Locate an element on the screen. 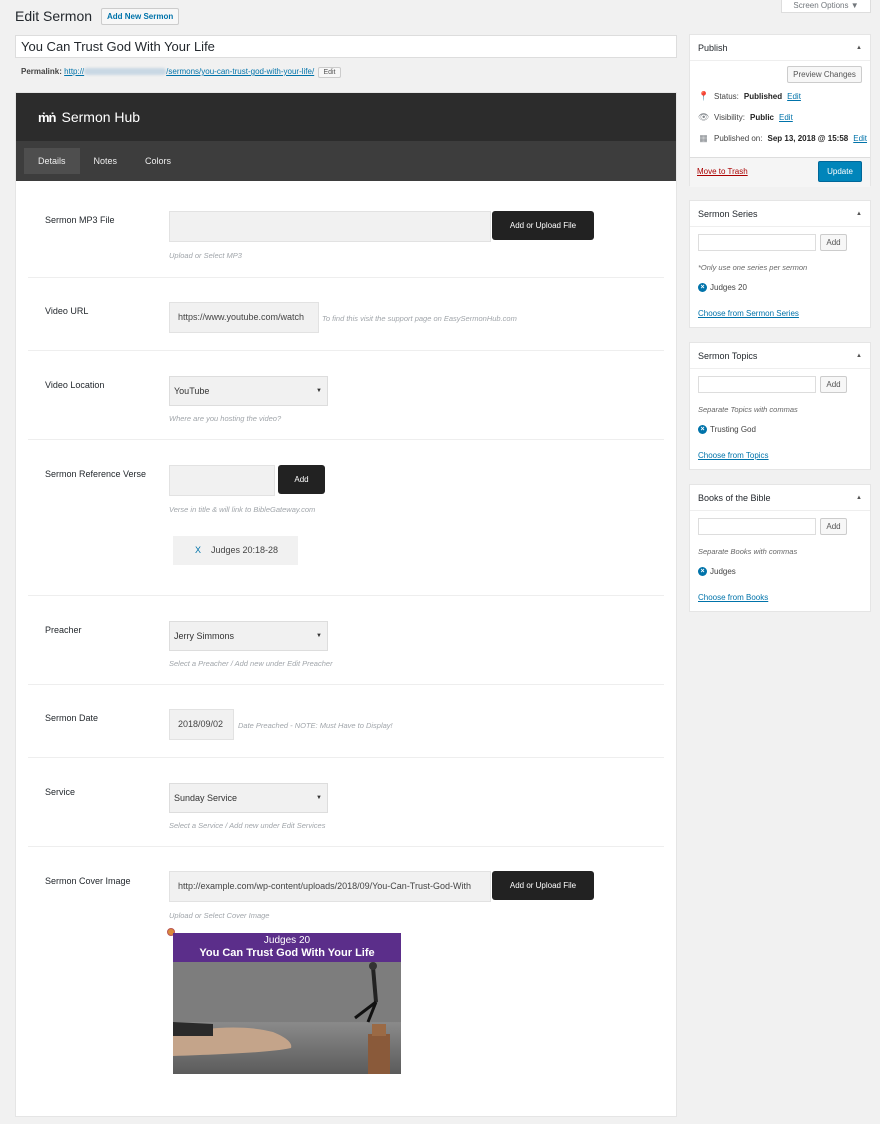 This screenshot has height=1124, width=880. screen-options-tab: Screen Options ▼ is located at coordinates (826, 6).